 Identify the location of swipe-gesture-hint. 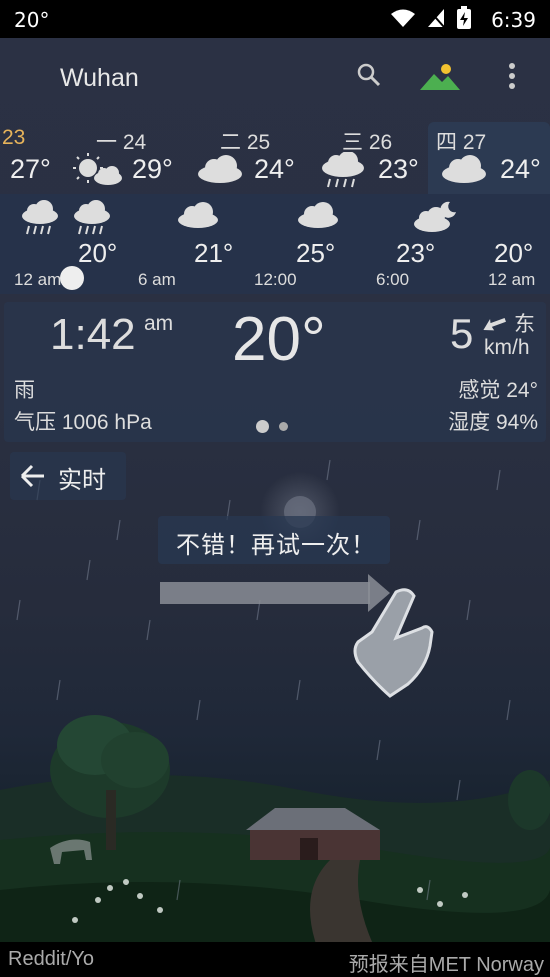
(297, 636).